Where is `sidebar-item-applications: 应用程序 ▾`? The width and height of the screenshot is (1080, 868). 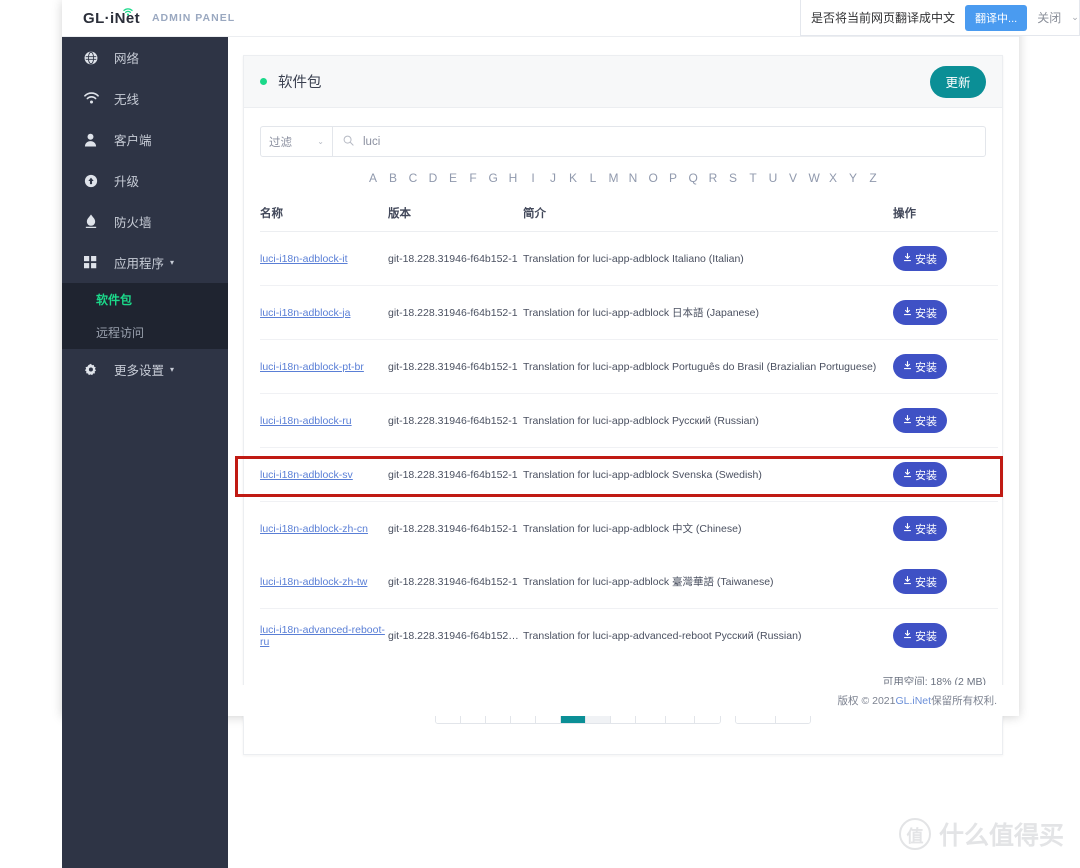
sidebar-item-applications: 应用程序 ▾ is located at coordinates (145, 262).